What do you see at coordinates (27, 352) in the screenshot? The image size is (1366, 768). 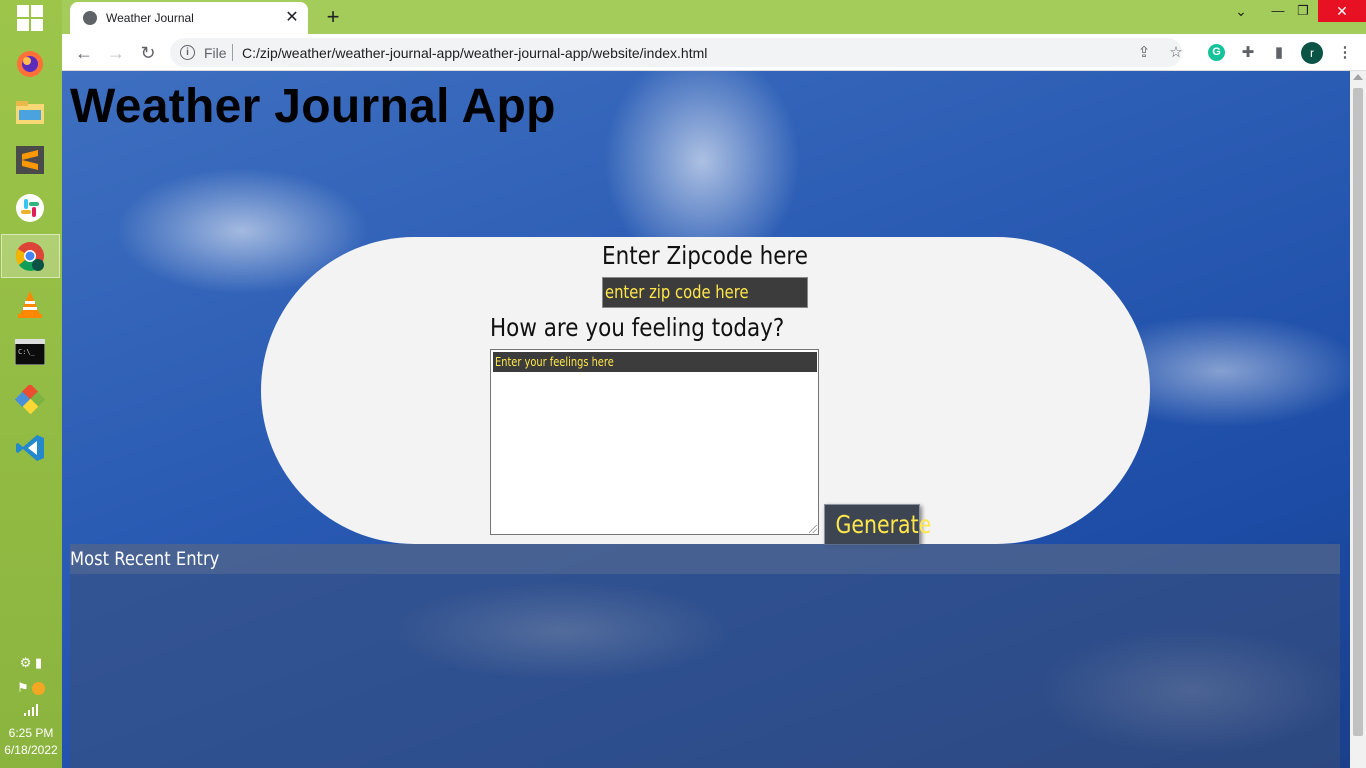 I see `svg-text: C:\_` at bounding box center [27, 352].